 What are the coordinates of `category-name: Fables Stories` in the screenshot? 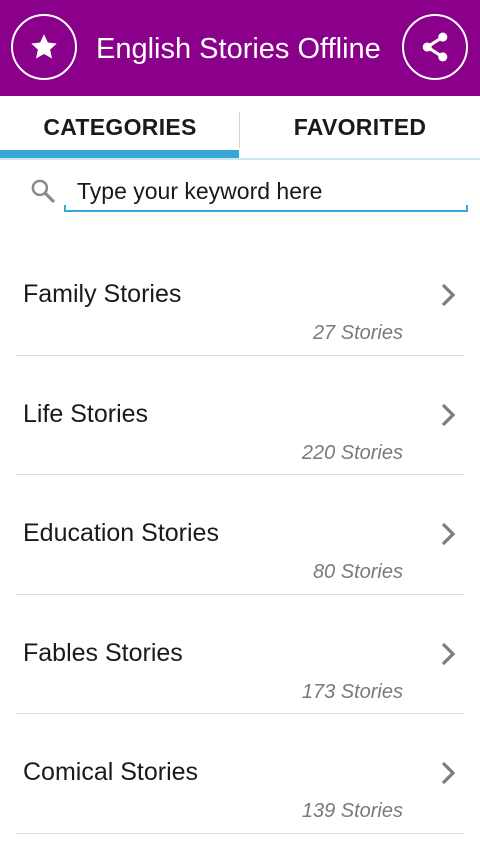 It's located at (103, 652).